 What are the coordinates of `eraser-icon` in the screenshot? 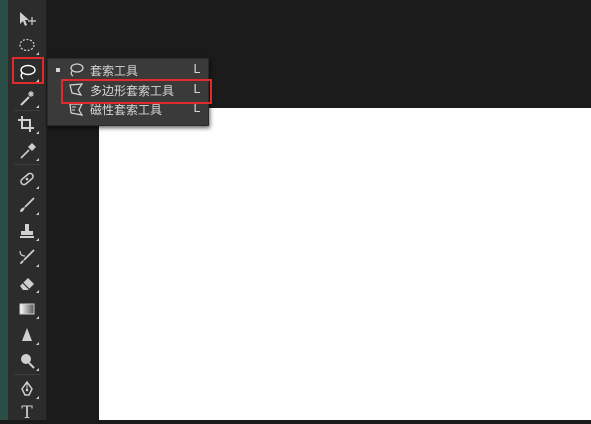 It's located at (27, 284).